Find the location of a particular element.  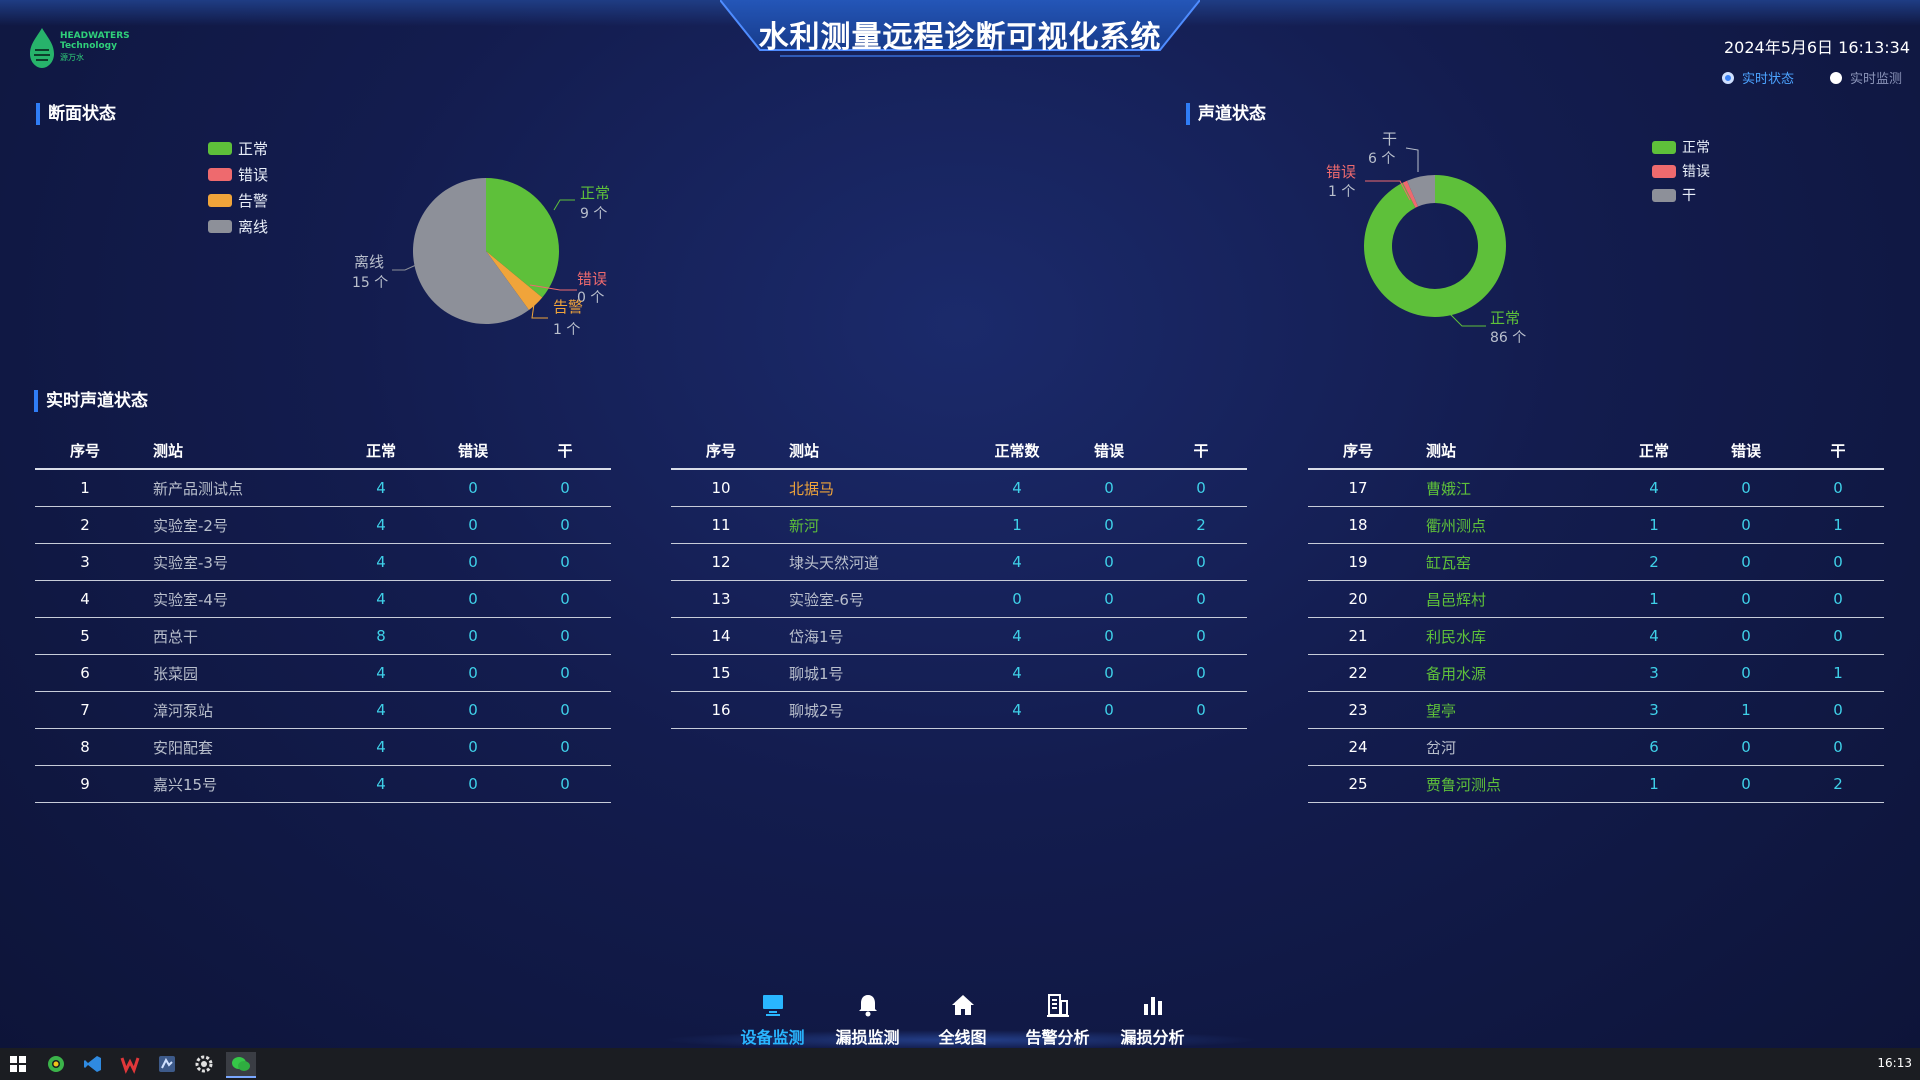

table-row: 4 实验室-4号 4 0 0 is located at coordinates (323, 599).